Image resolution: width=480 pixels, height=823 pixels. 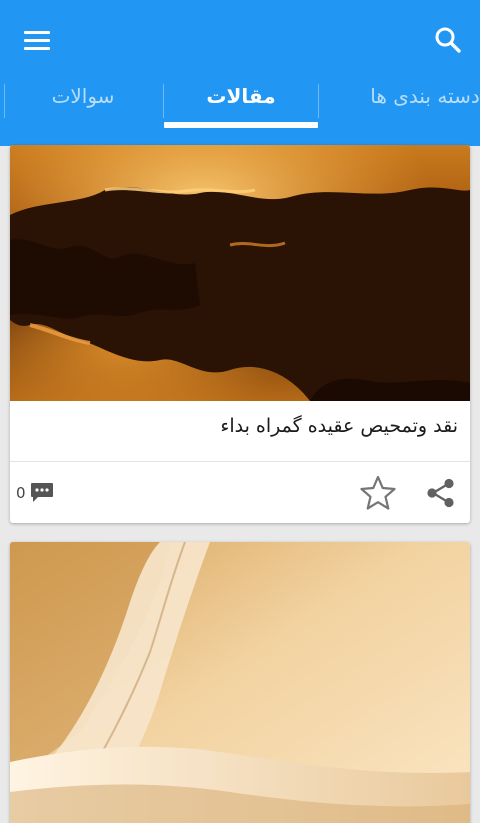 I want to click on search-button, so click(x=448, y=40).